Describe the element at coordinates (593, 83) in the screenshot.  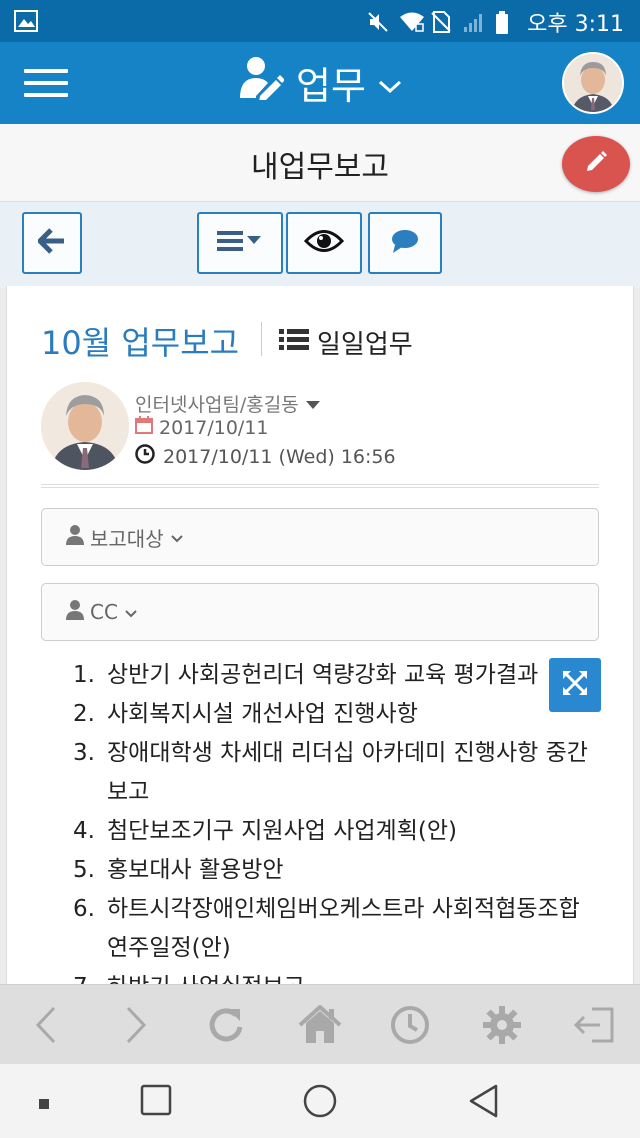
I see `profile-avatar` at that location.